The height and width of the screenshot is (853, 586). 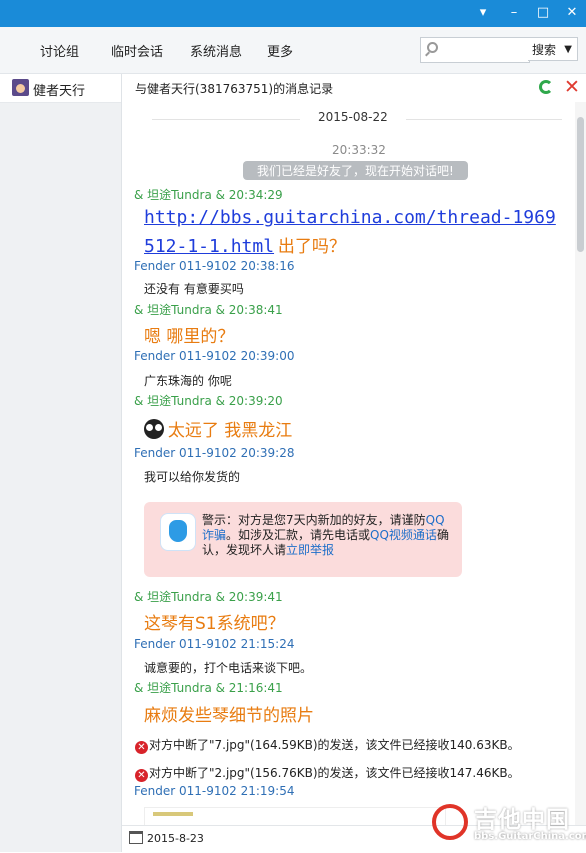 What do you see at coordinates (208, 597) in the screenshot?
I see `message-meta: & 坦途Tundra & 20:39:41` at bounding box center [208, 597].